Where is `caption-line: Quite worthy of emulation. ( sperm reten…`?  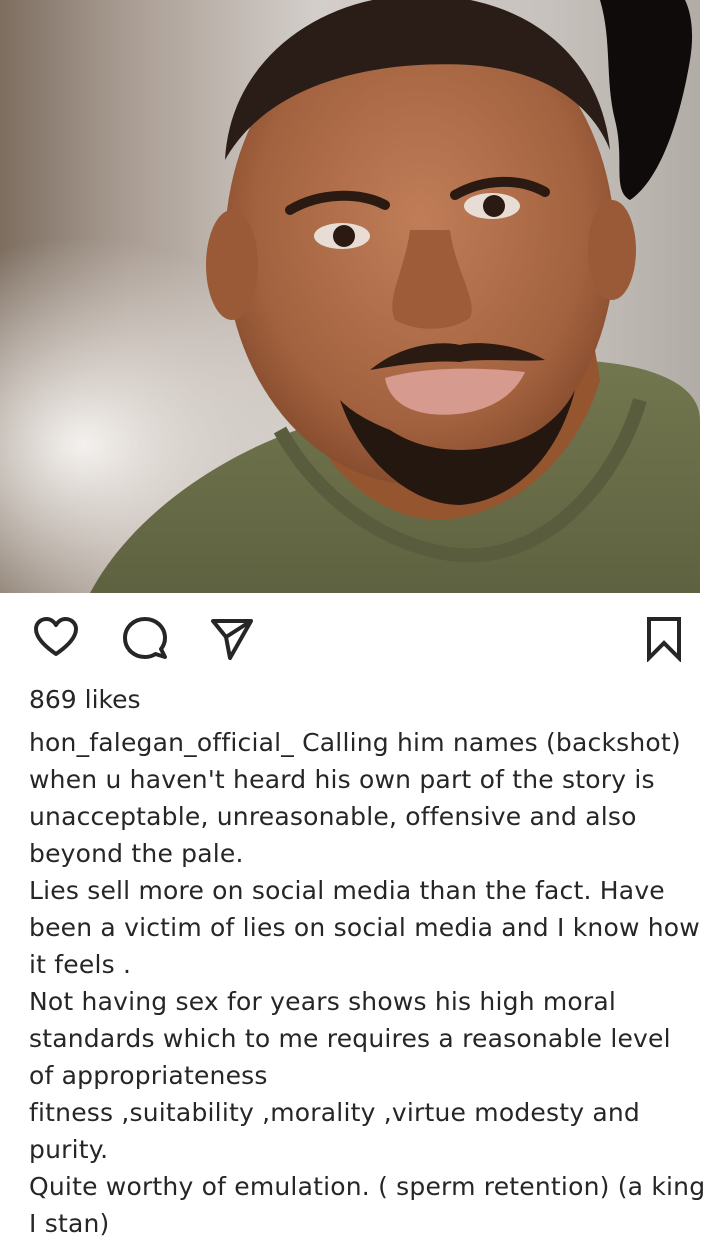
caption-line: Quite worthy of emulation. ( sperm reten… is located at coordinates (367, 1186).